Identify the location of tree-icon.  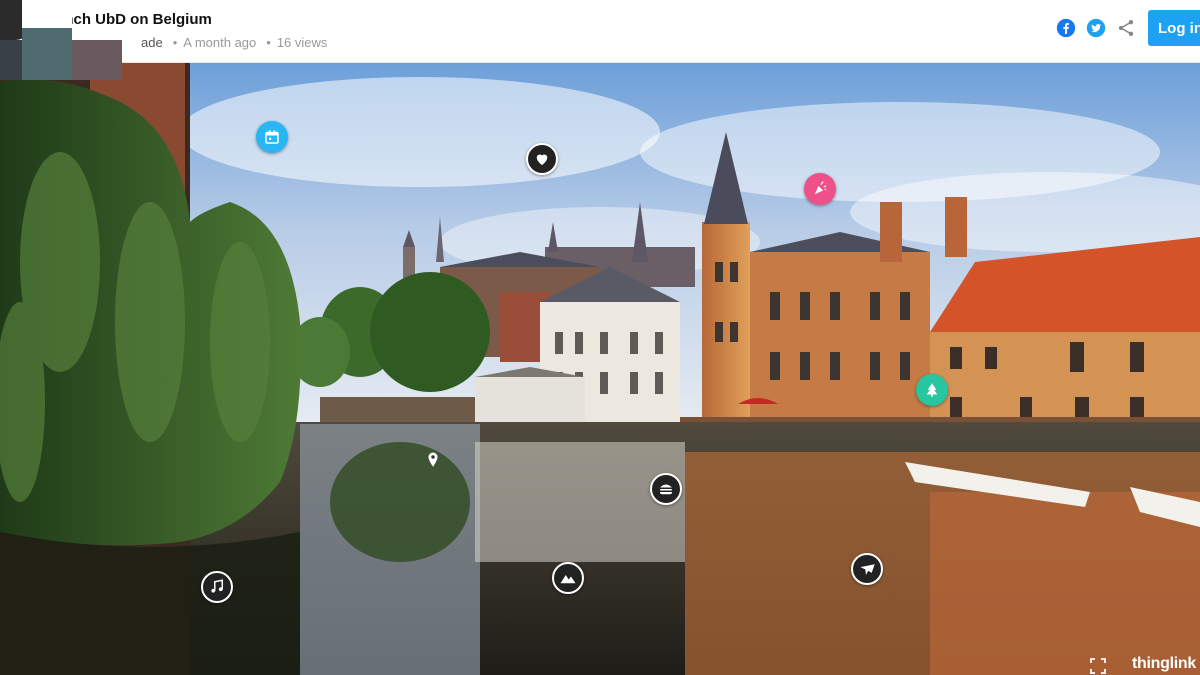
(932, 390).